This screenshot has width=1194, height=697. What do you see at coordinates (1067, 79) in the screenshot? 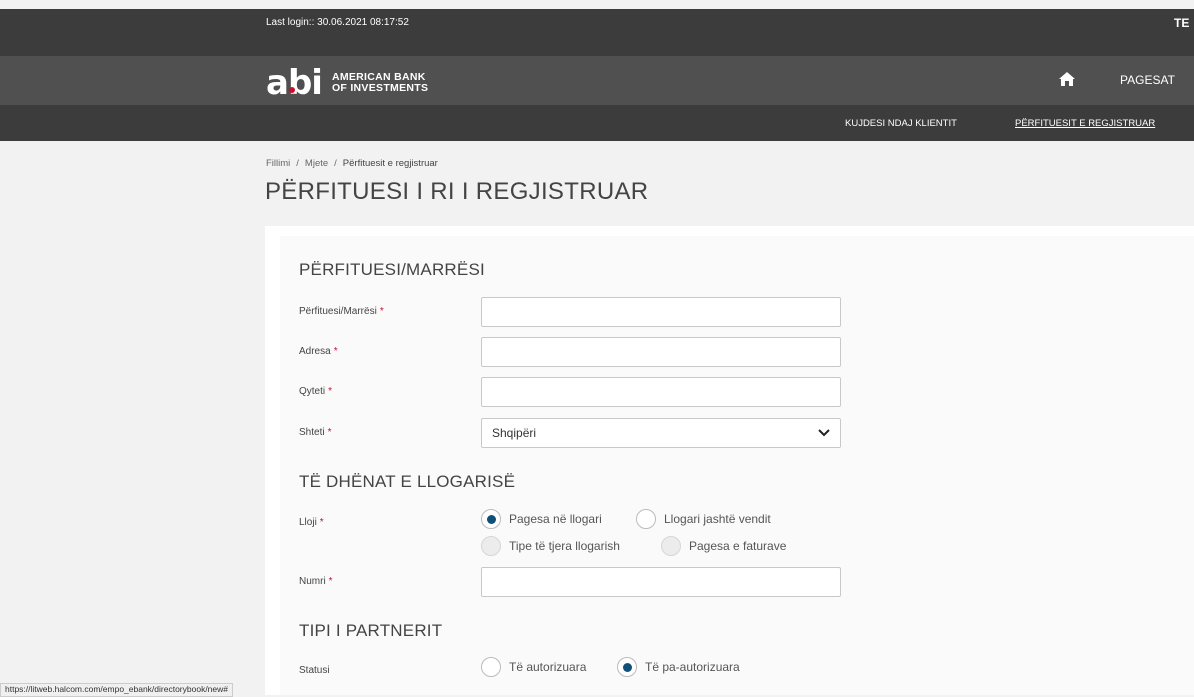
I see `home-icon` at bounding box center [1067, 79].